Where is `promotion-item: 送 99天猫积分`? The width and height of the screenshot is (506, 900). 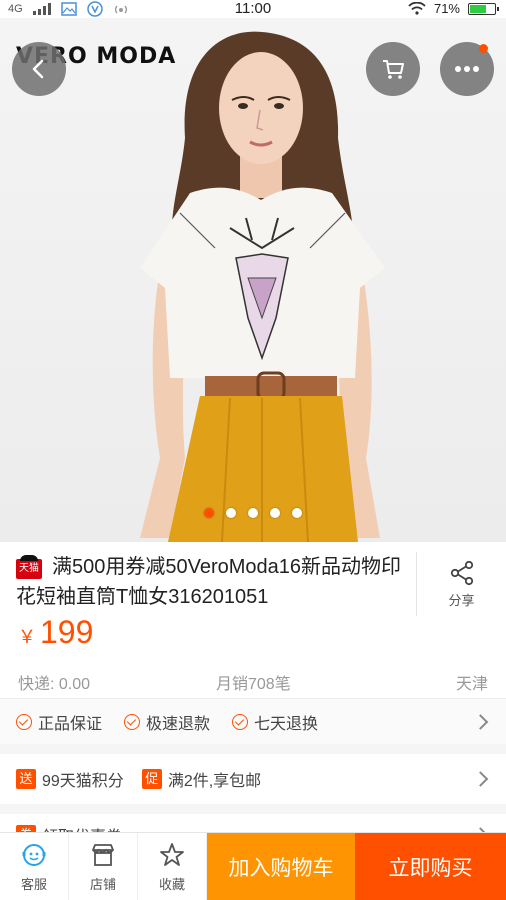
promotion-item: 送 99天猫积分 is located at coordinates (70, 779).